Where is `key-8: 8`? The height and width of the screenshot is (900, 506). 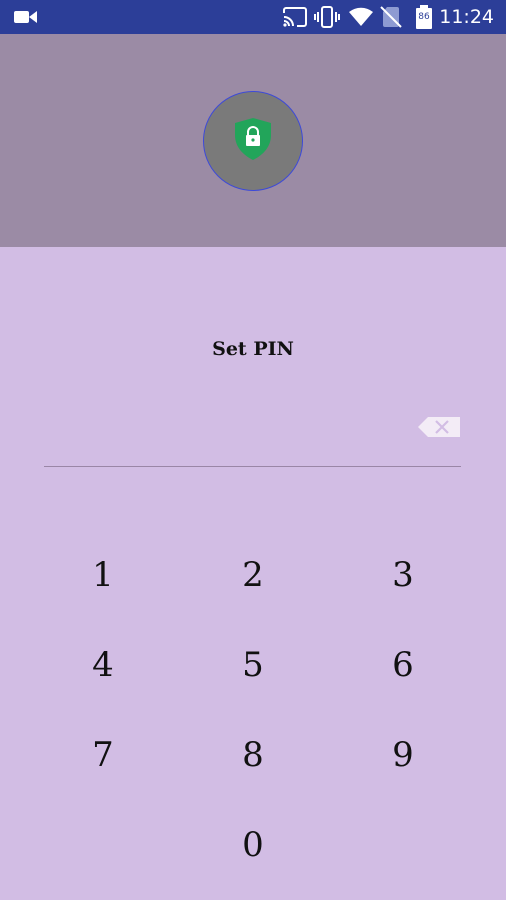
key-8: 8 is located at coordinates (253, 755).